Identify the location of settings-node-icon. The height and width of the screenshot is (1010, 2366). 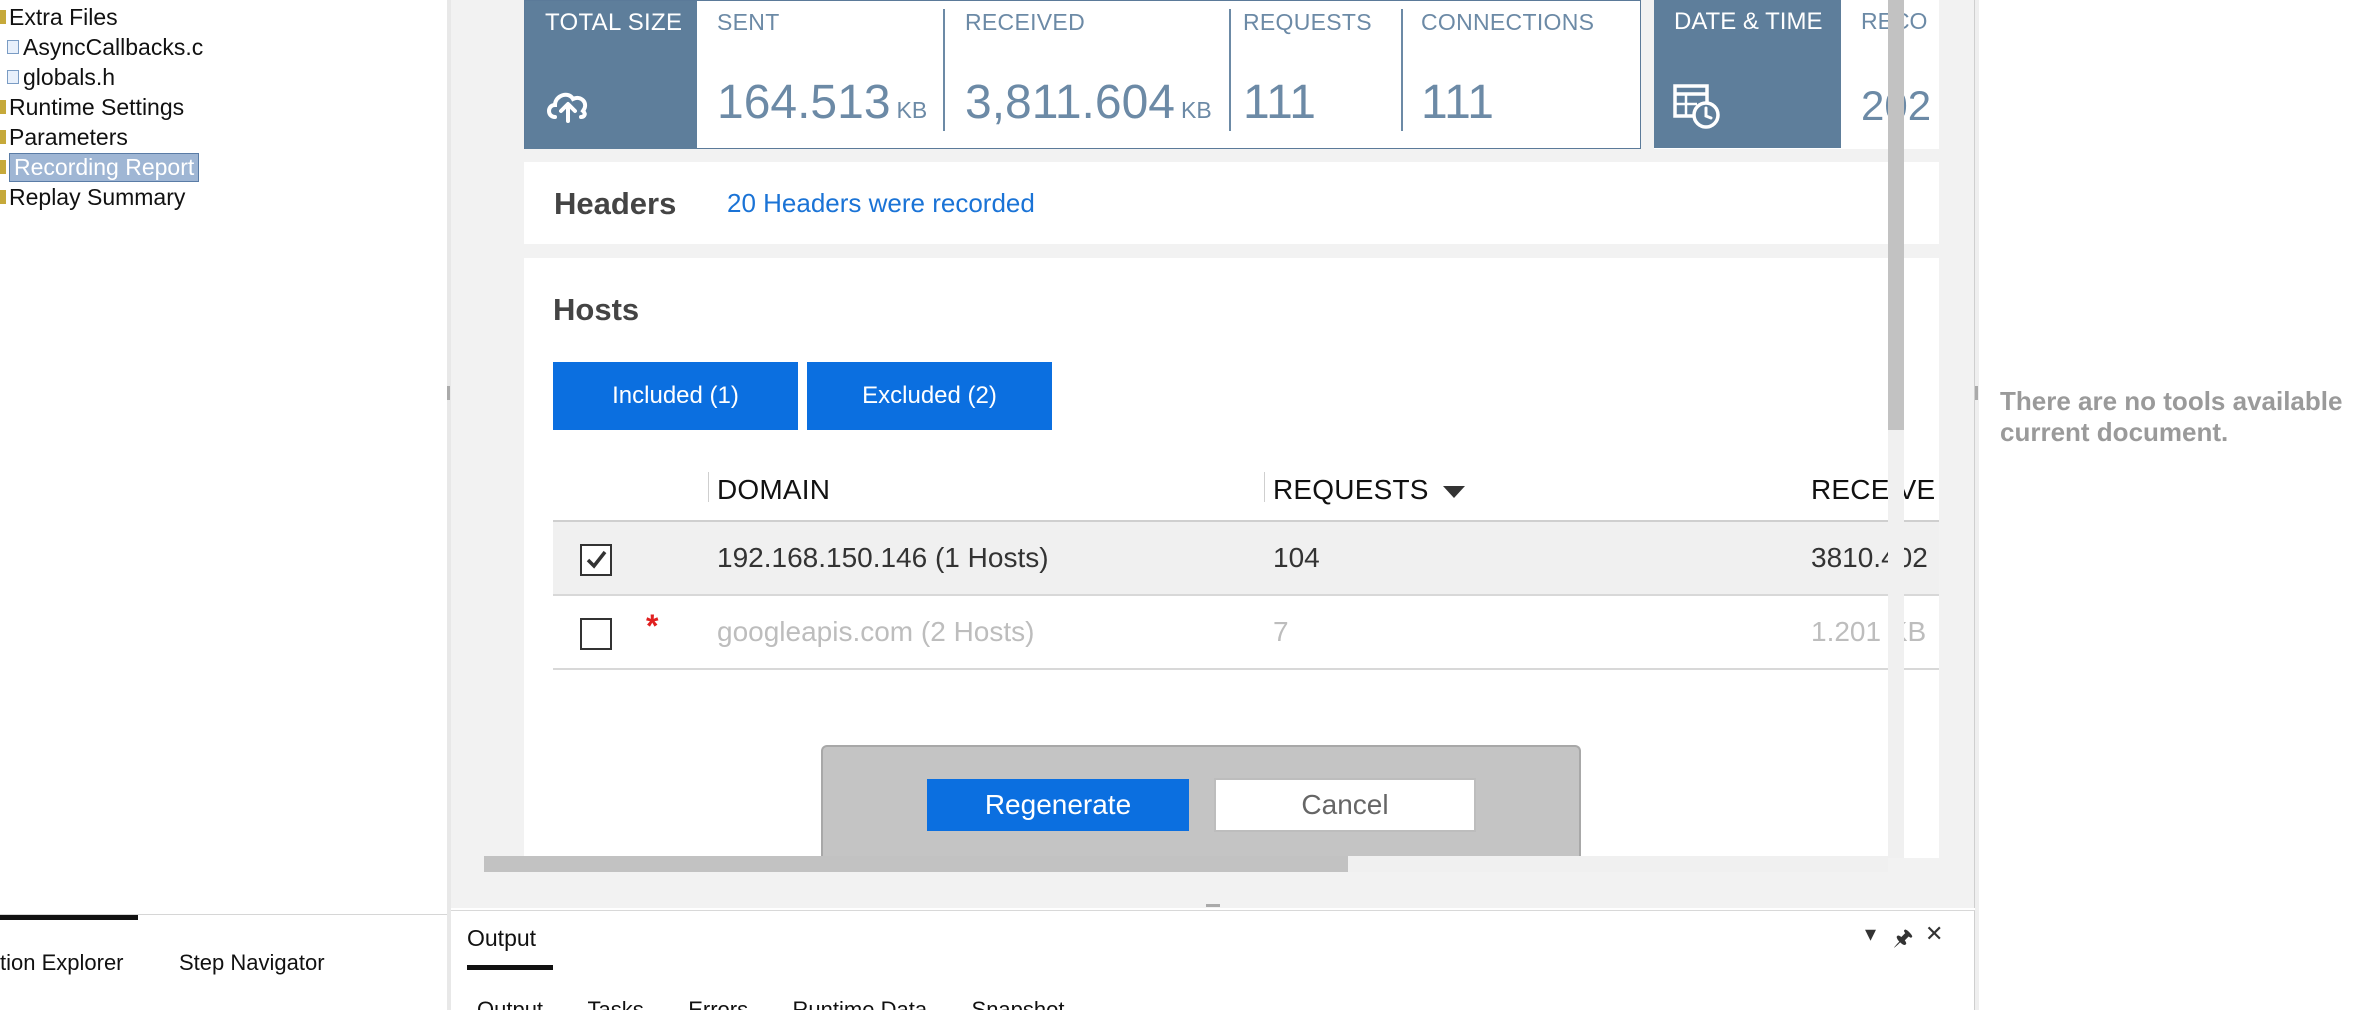
(3, 107).